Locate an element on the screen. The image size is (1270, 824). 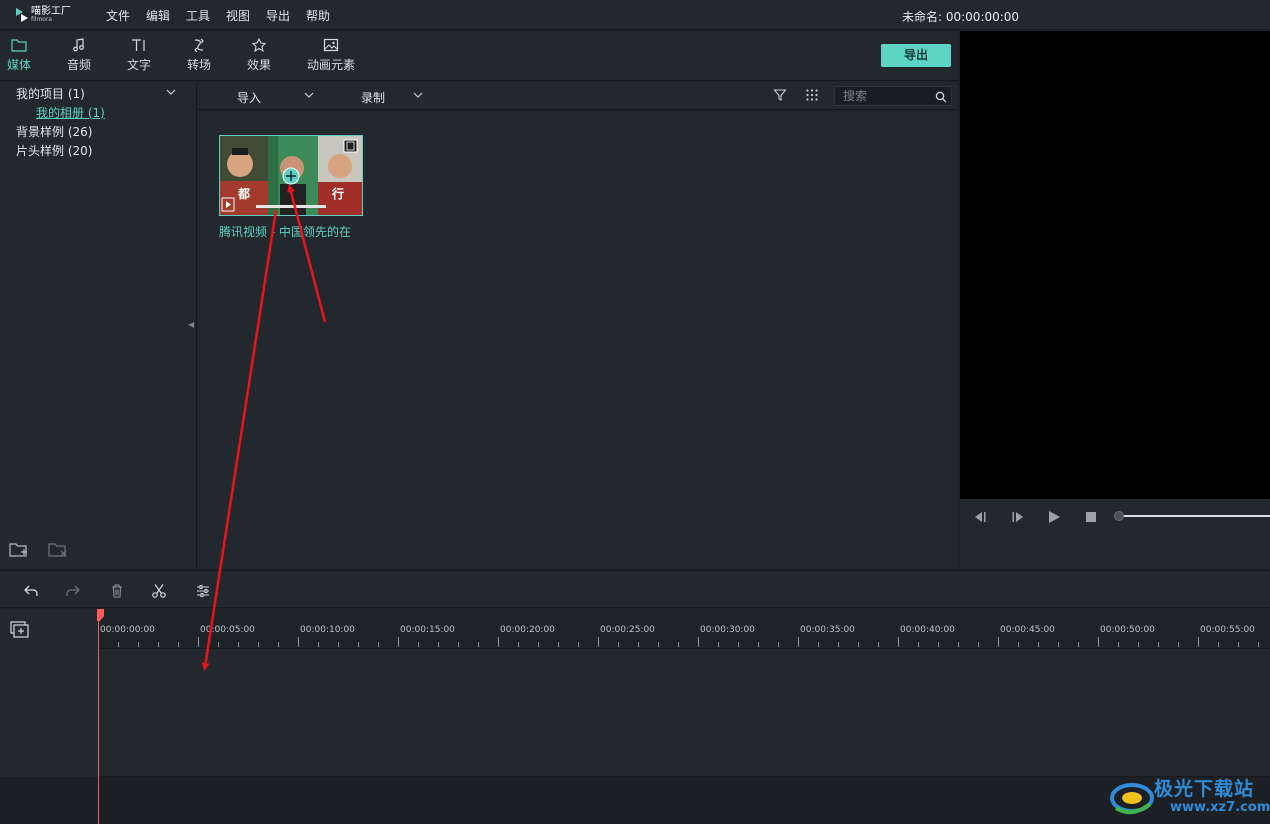
ruler-tick-label: 00:00:00:00 is located at coordinates (127, 630).